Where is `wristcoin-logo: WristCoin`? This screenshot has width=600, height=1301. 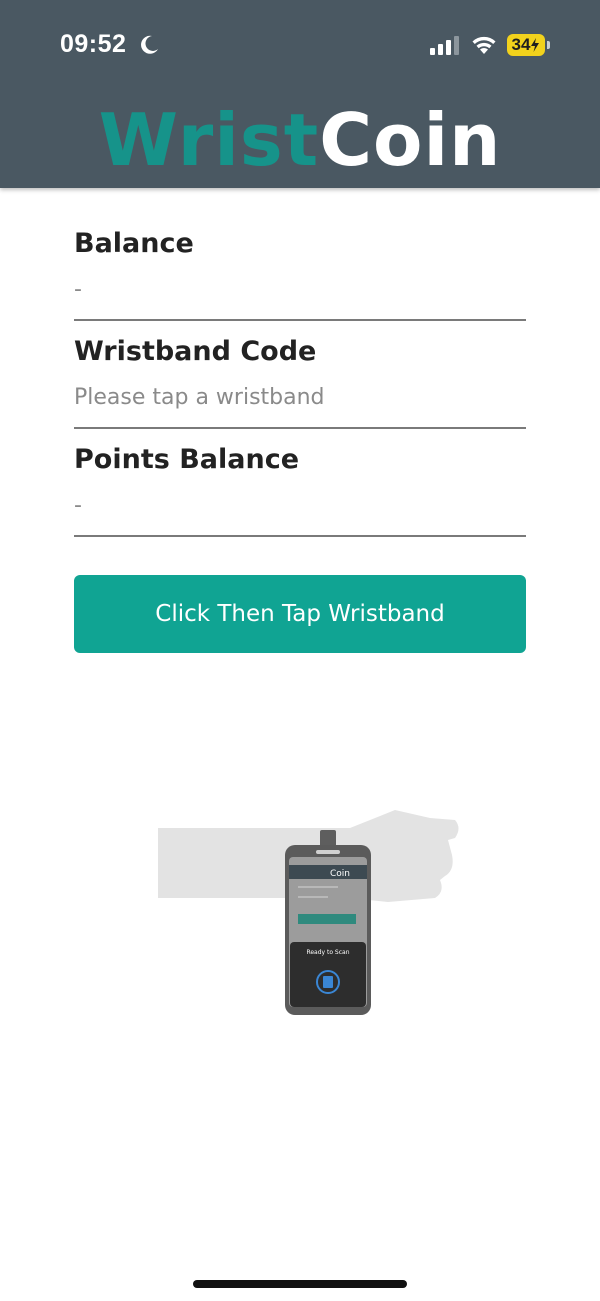 wristcoin-logo: WristCoin is located at coordinates (300, 140).